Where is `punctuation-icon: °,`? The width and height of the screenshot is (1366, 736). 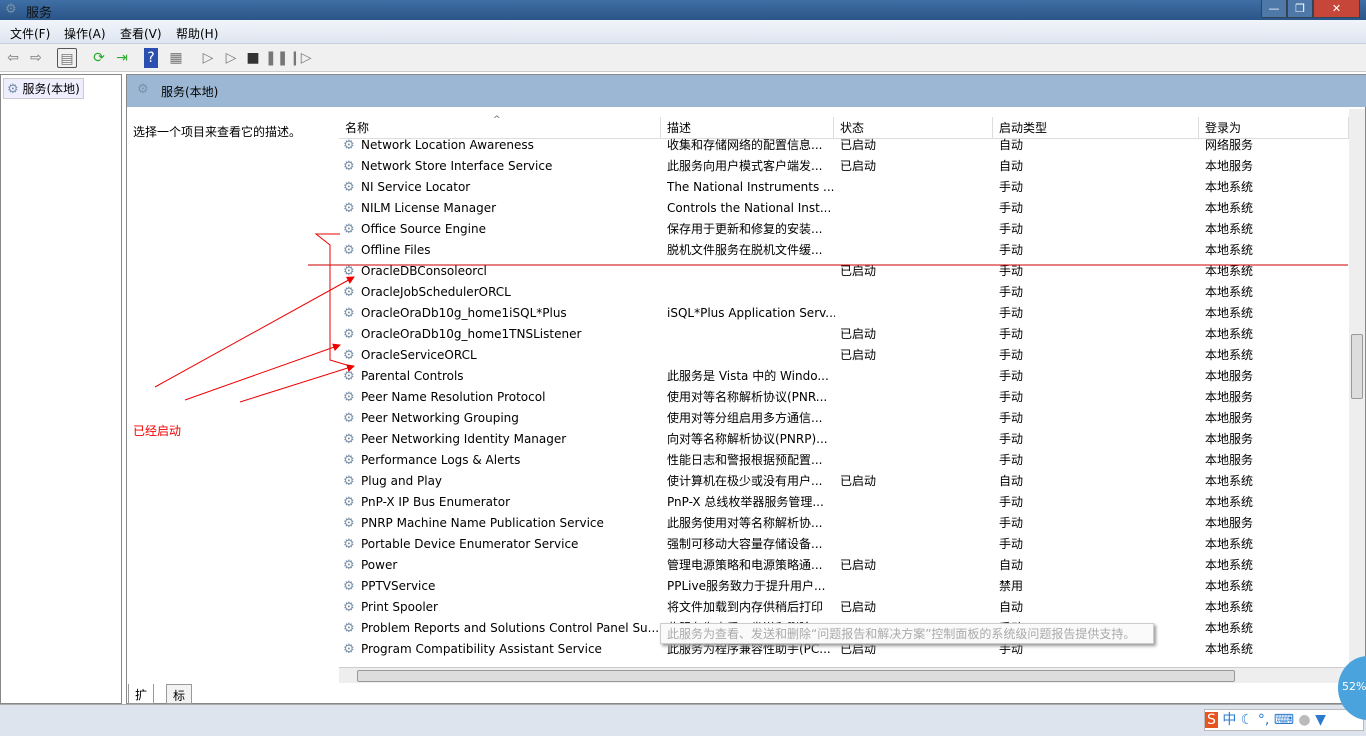
punctuation-icon: °, is located at coordinates (1263, 720).